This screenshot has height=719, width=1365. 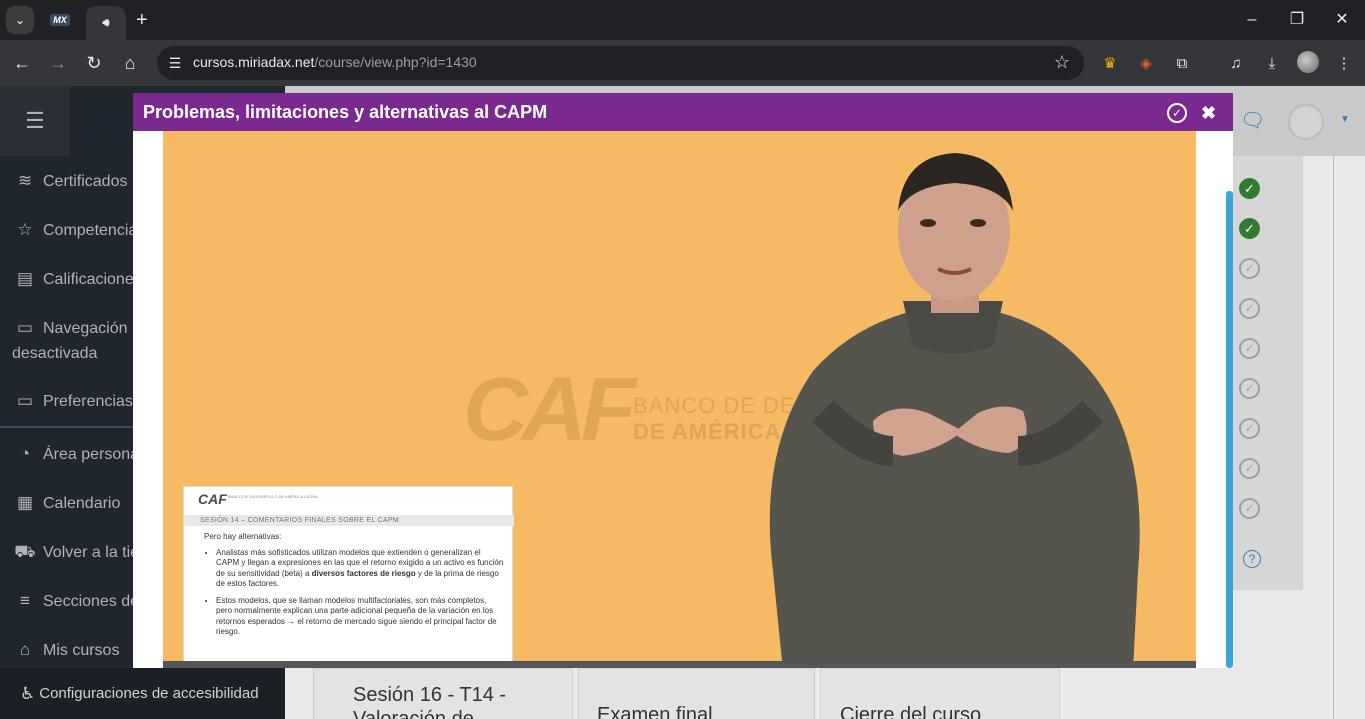 I want to click on list-icon: ≡, so click(x=25, y=600).